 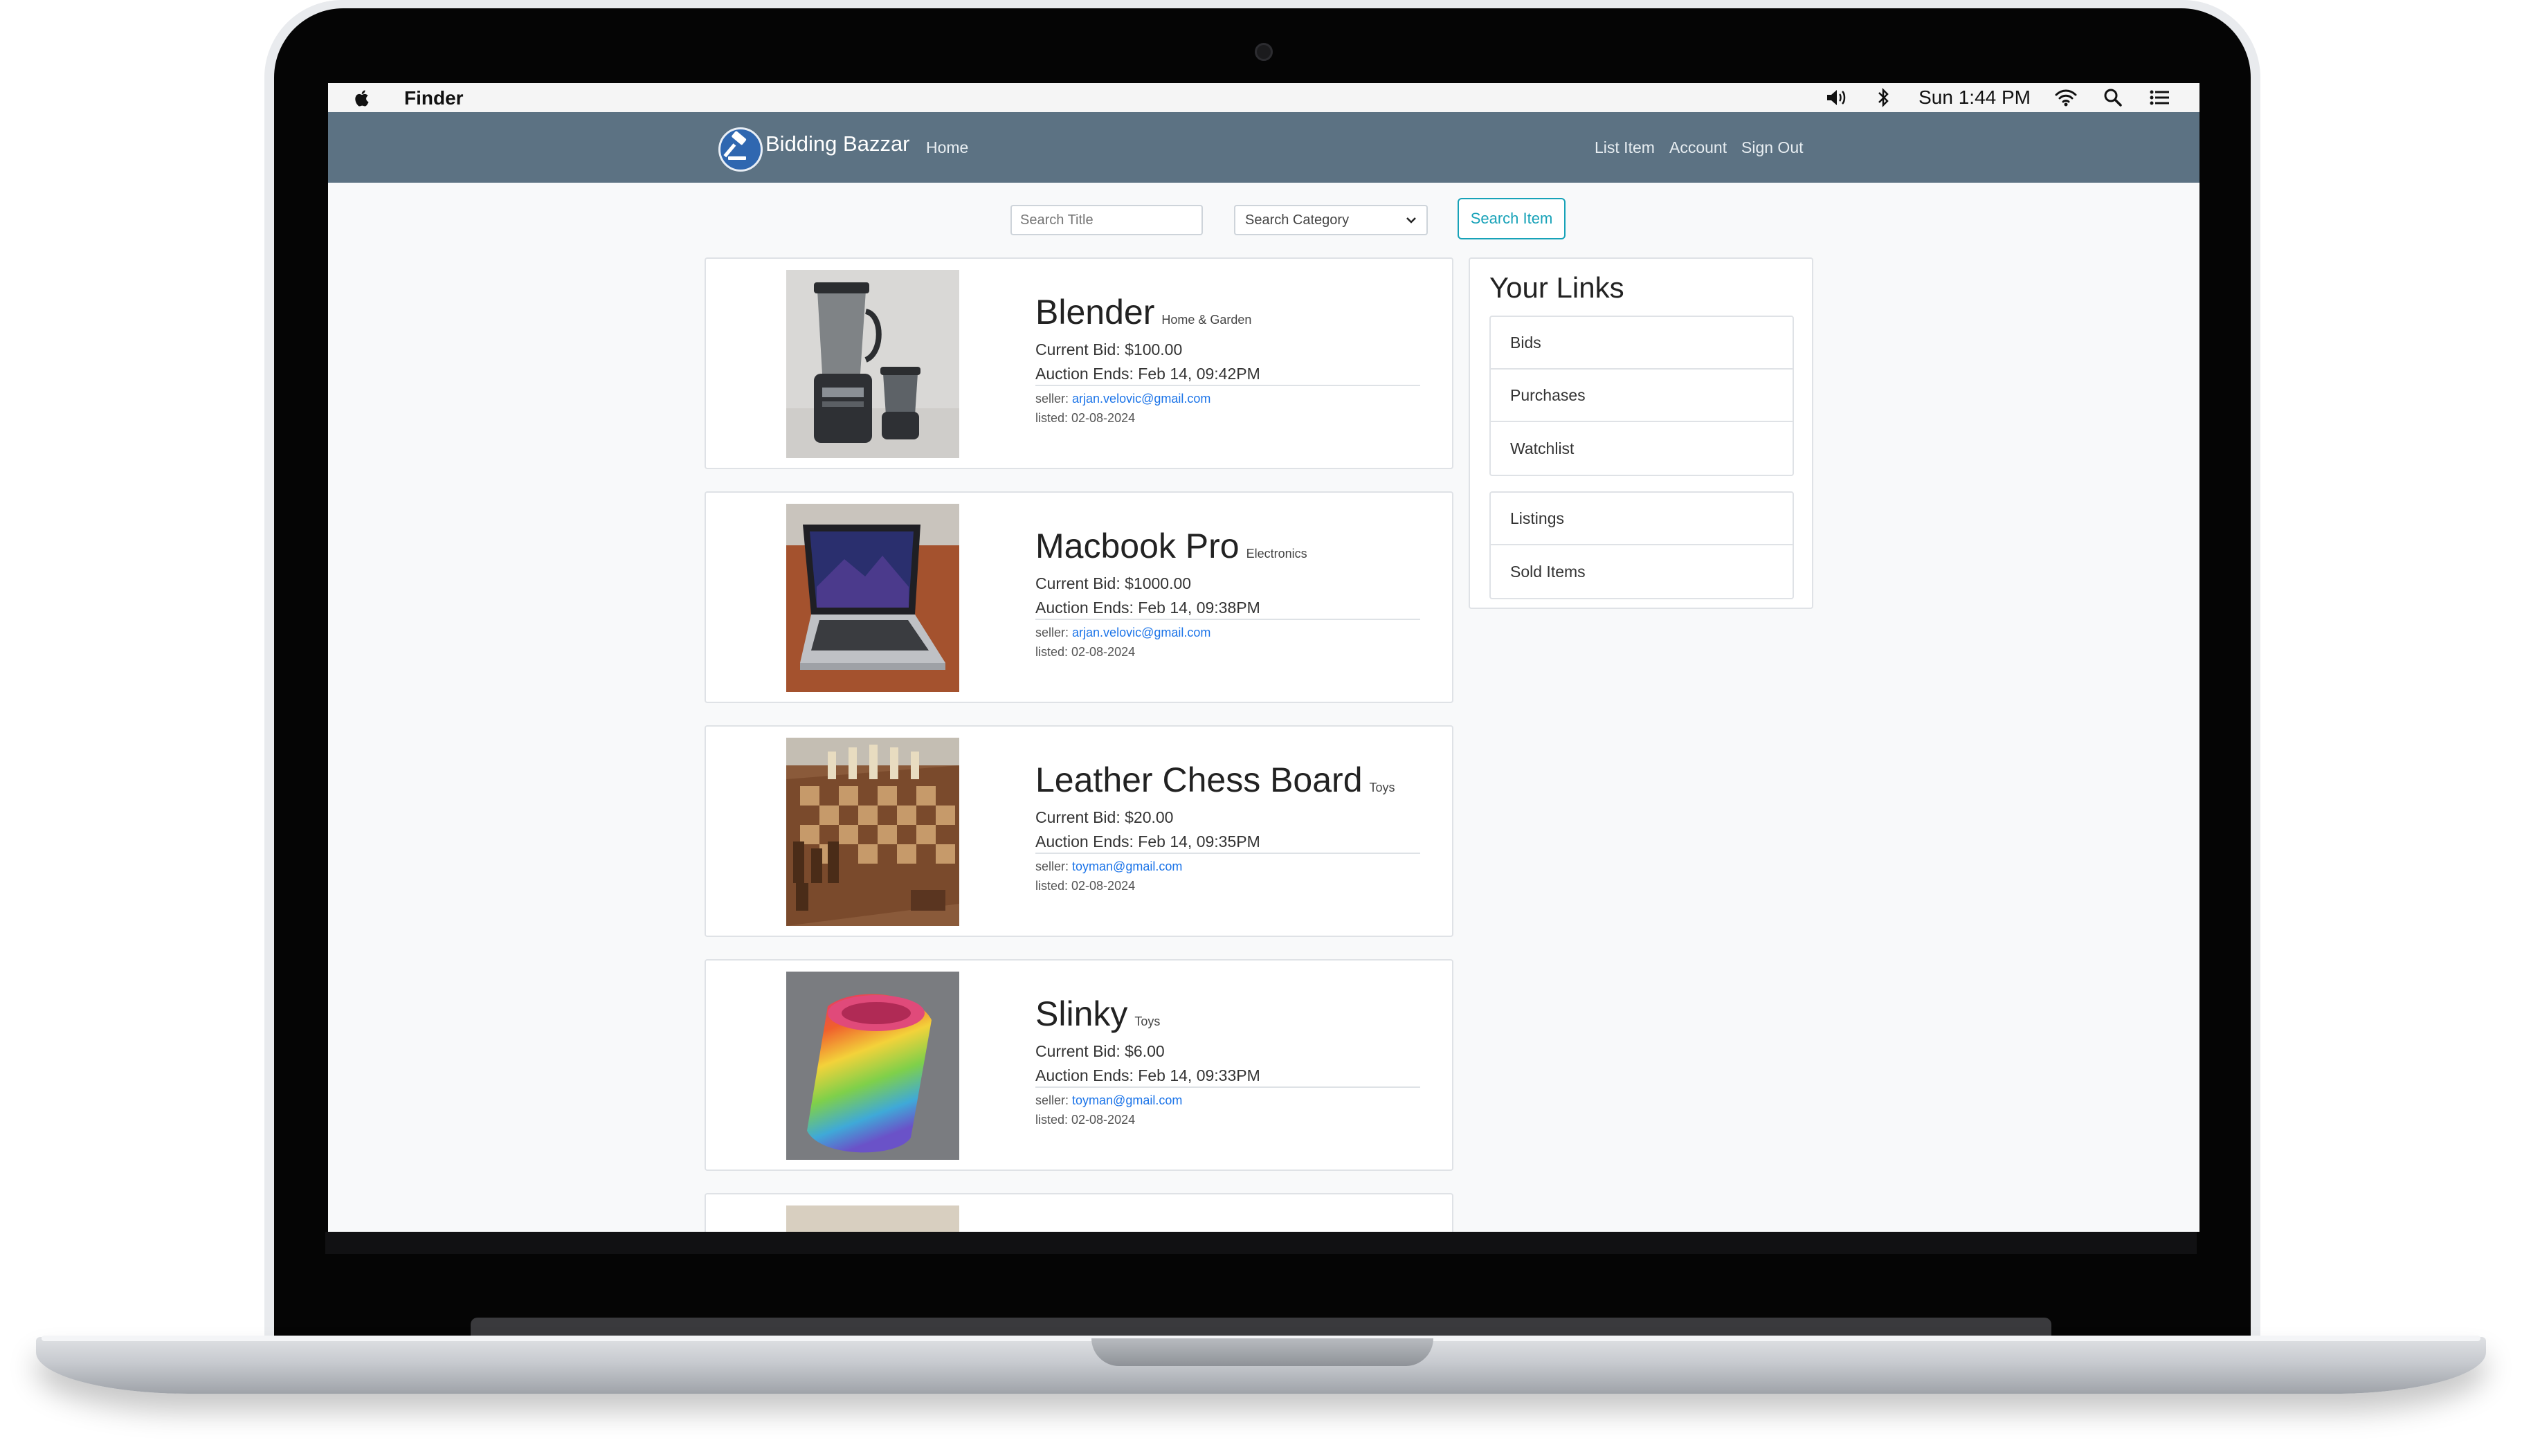 What do you see at coordinates (1276, 554) in the screenshot?
I see `listing-category: Electronics` at bounding box center [1276, 554].